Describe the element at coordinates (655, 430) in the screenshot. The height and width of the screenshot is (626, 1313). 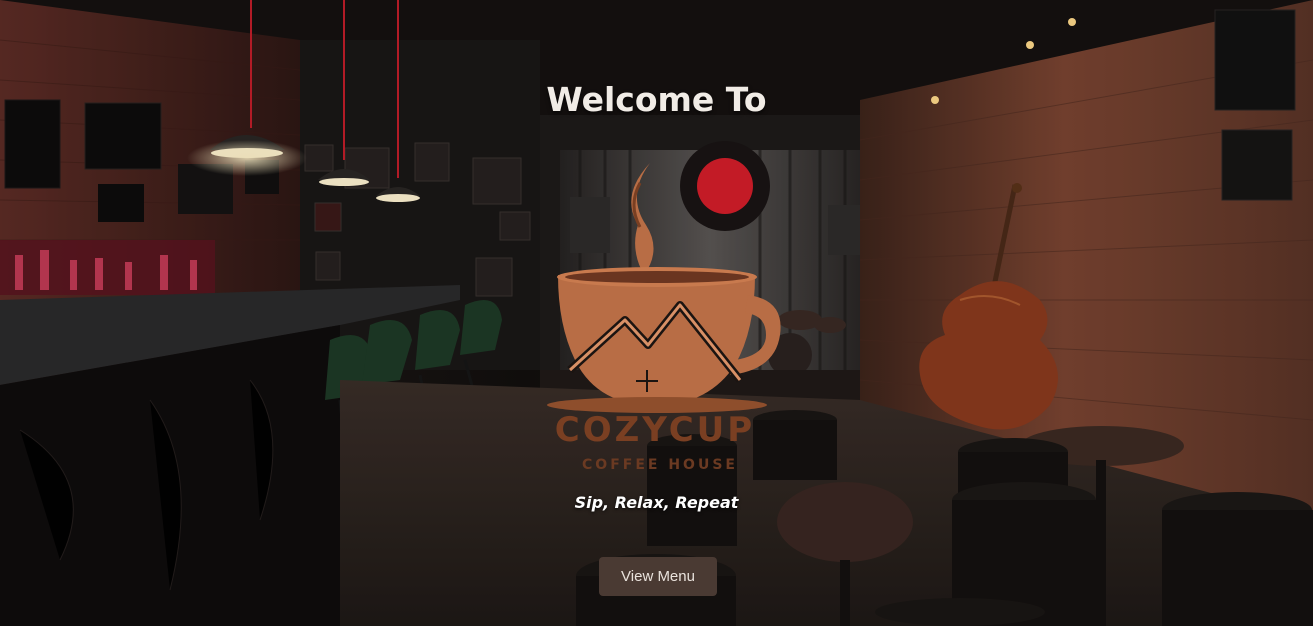
I see `brand-name: COZYCUP` at that location.